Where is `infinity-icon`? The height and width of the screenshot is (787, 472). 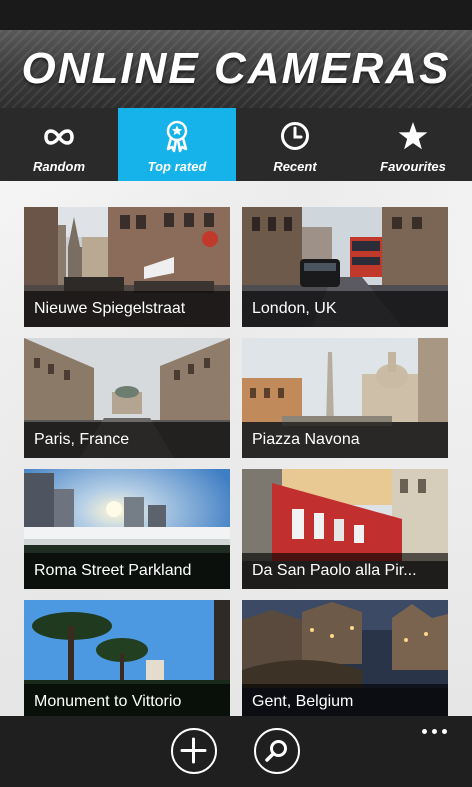 infinity-icon is located at coordinates (59, 137).